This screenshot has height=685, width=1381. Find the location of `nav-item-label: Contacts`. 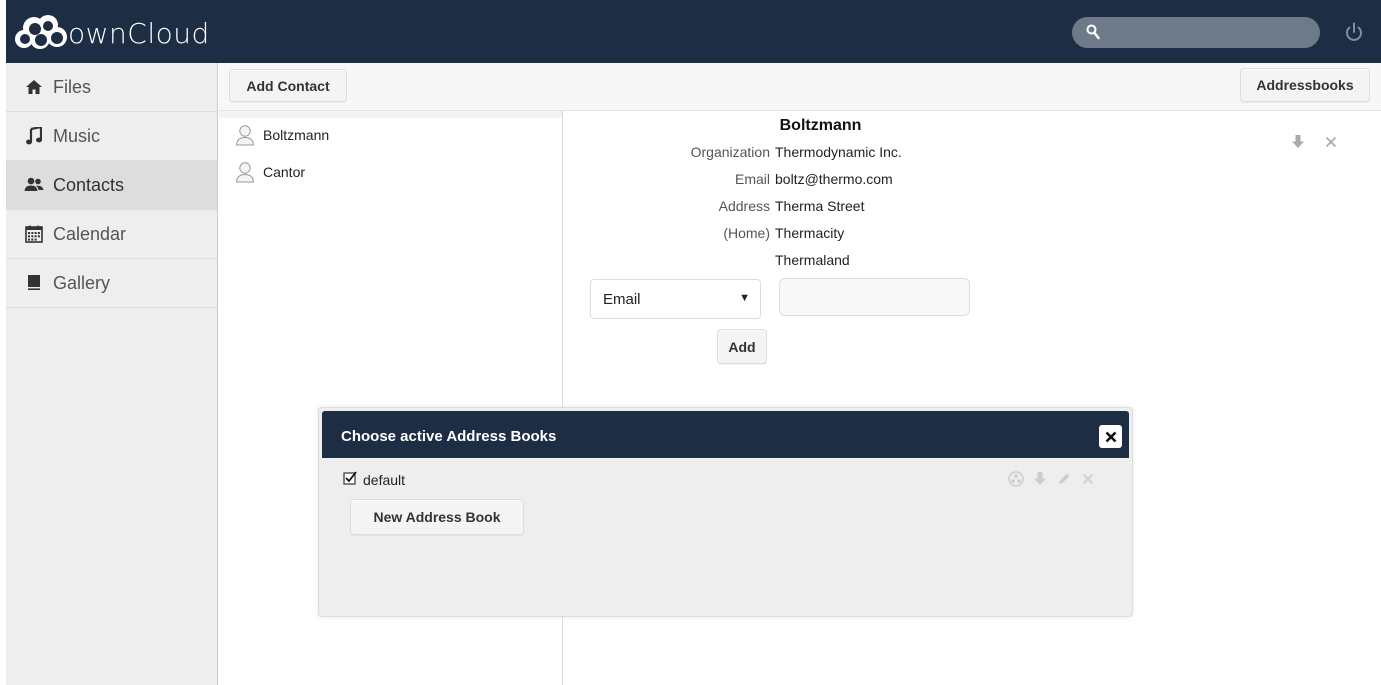

nav-item-label: Contacts is located at coordinates (89, 184).